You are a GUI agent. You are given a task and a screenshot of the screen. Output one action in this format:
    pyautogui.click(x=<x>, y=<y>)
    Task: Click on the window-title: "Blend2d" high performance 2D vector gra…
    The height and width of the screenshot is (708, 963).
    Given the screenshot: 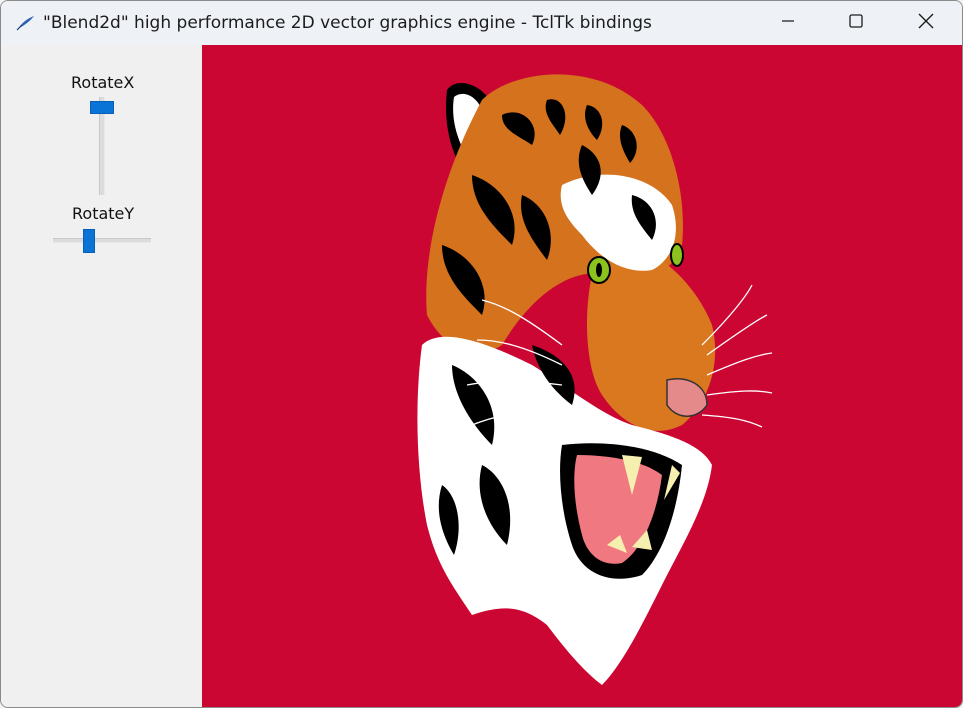 What is the action you would take?
    pyautogui.click(x=347, y=23)
    